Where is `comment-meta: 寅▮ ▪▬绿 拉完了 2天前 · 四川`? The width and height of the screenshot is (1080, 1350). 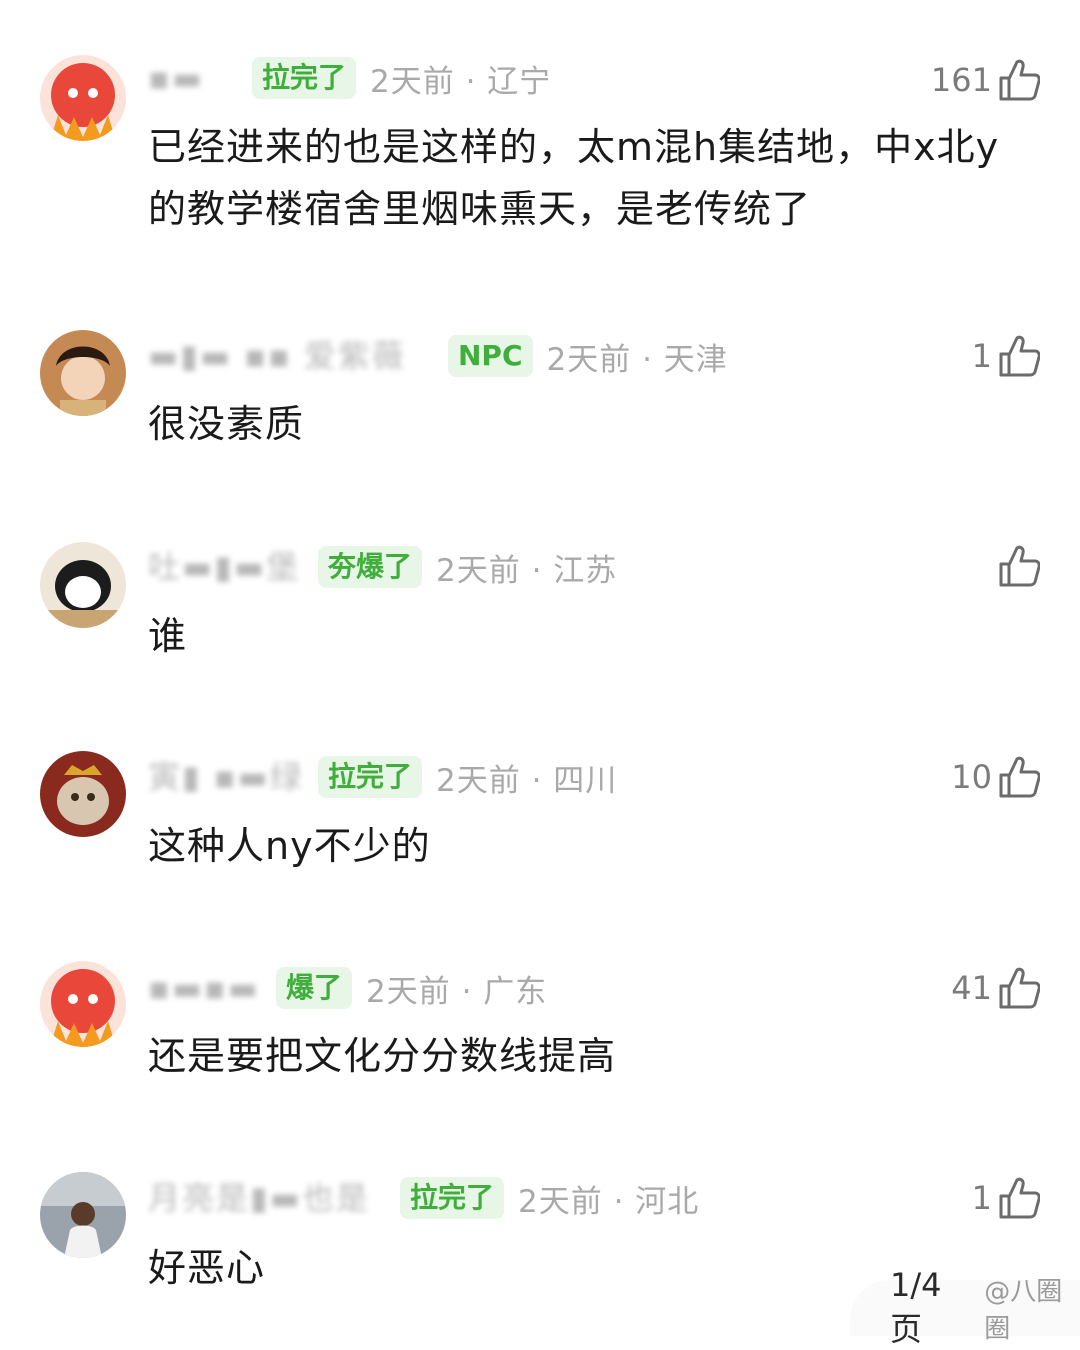 comment-meta: 寅▮ ▪▬绿 拉完了 2天前 · 四川 is located at coordinates (382, 777).